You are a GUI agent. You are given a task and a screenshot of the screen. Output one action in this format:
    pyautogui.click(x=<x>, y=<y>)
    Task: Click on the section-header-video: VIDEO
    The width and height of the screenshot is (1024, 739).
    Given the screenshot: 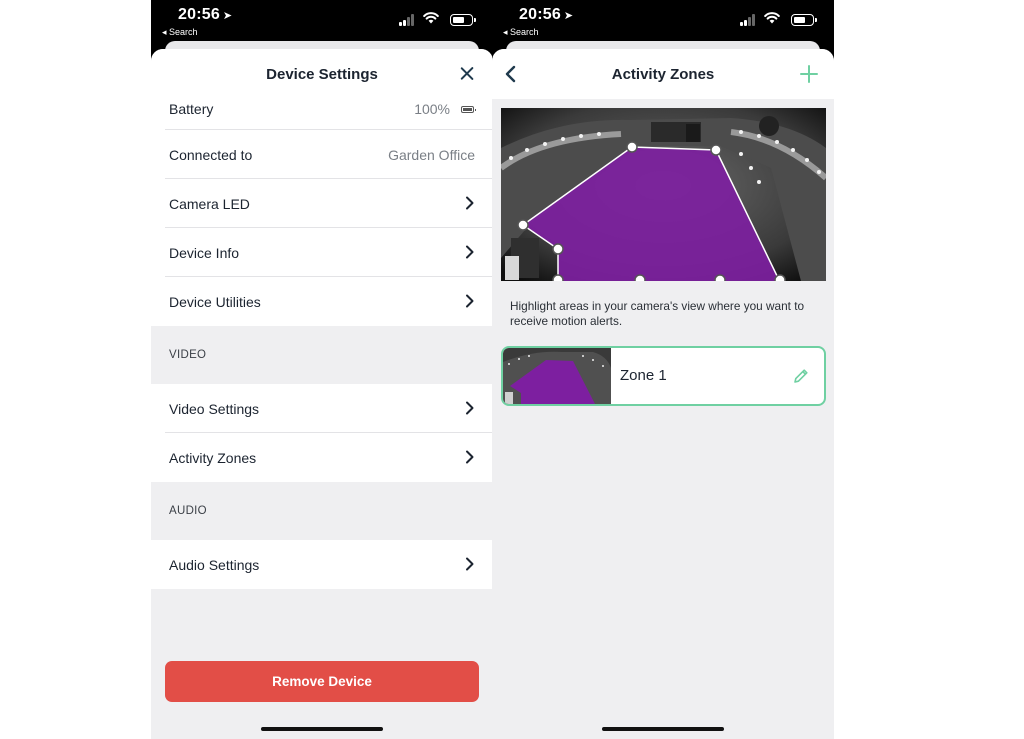 What is the action you would take?
    pyautogui.click(x=322, y=355)
    